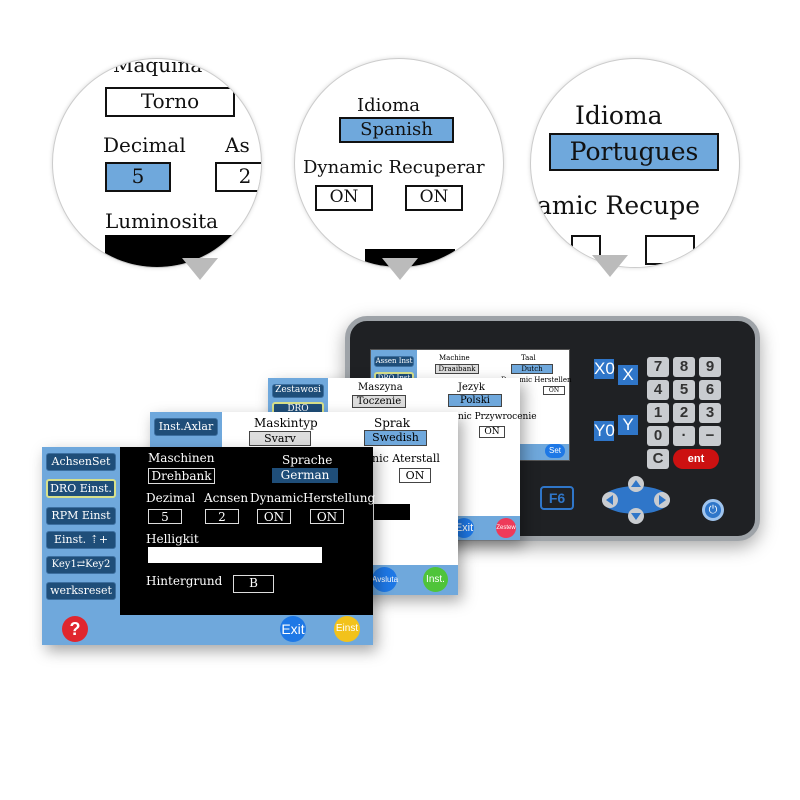 This screenshot has width=800, height=800. Describe the element at coordinates (710, 367) in the screenshot. I see `key-9: 9` at that location.